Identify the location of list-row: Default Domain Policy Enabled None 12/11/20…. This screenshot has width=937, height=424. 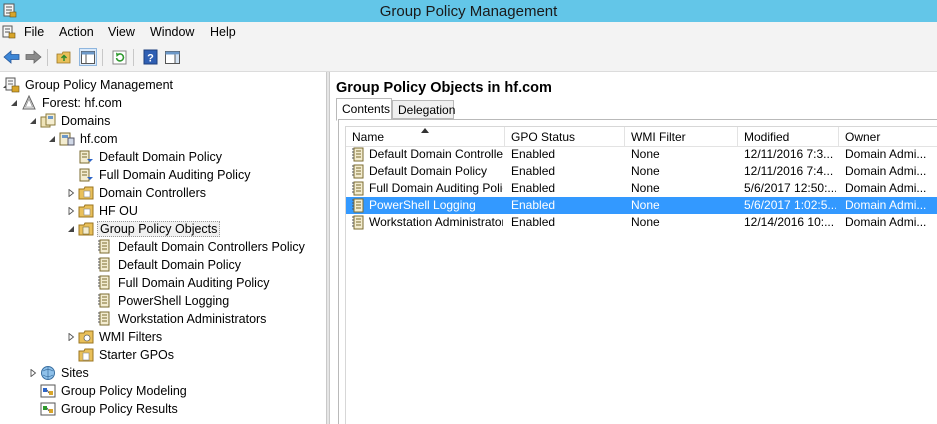
(641, 171).